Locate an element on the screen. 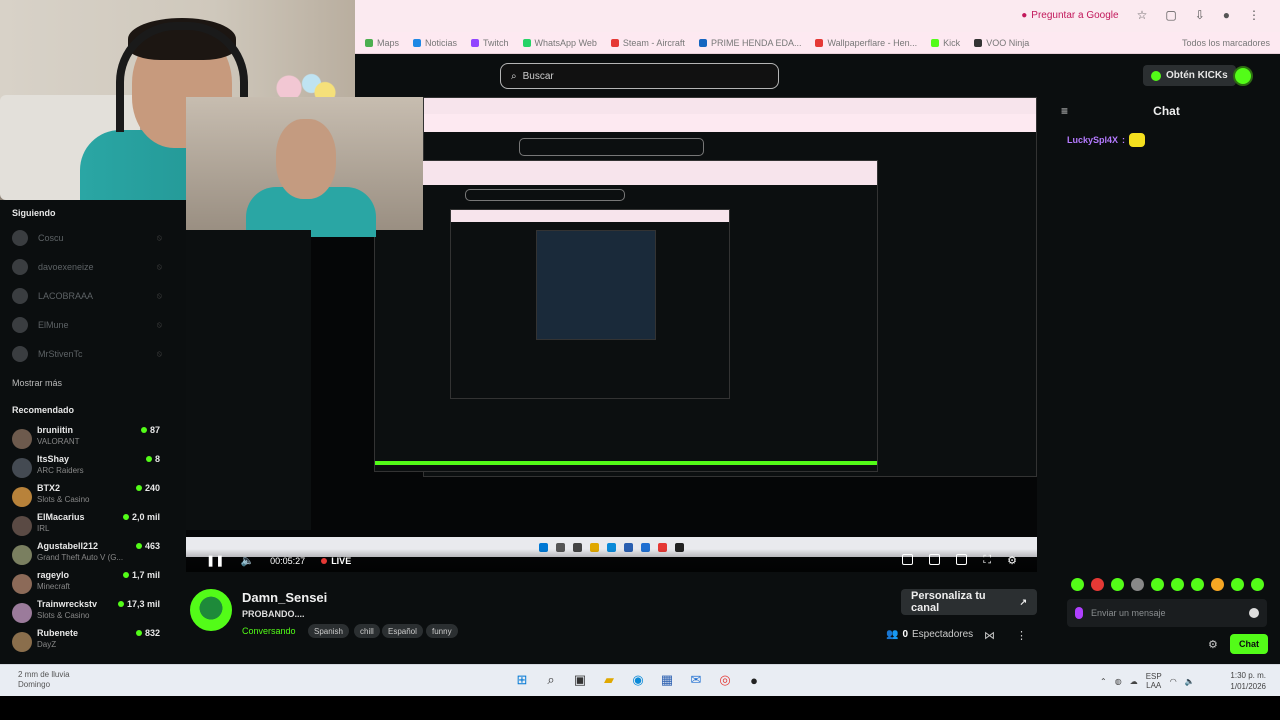 The width and height of the screenshot is (1280, 720). more-options-icon: ⋮ is located at coordinates (1021, 635).